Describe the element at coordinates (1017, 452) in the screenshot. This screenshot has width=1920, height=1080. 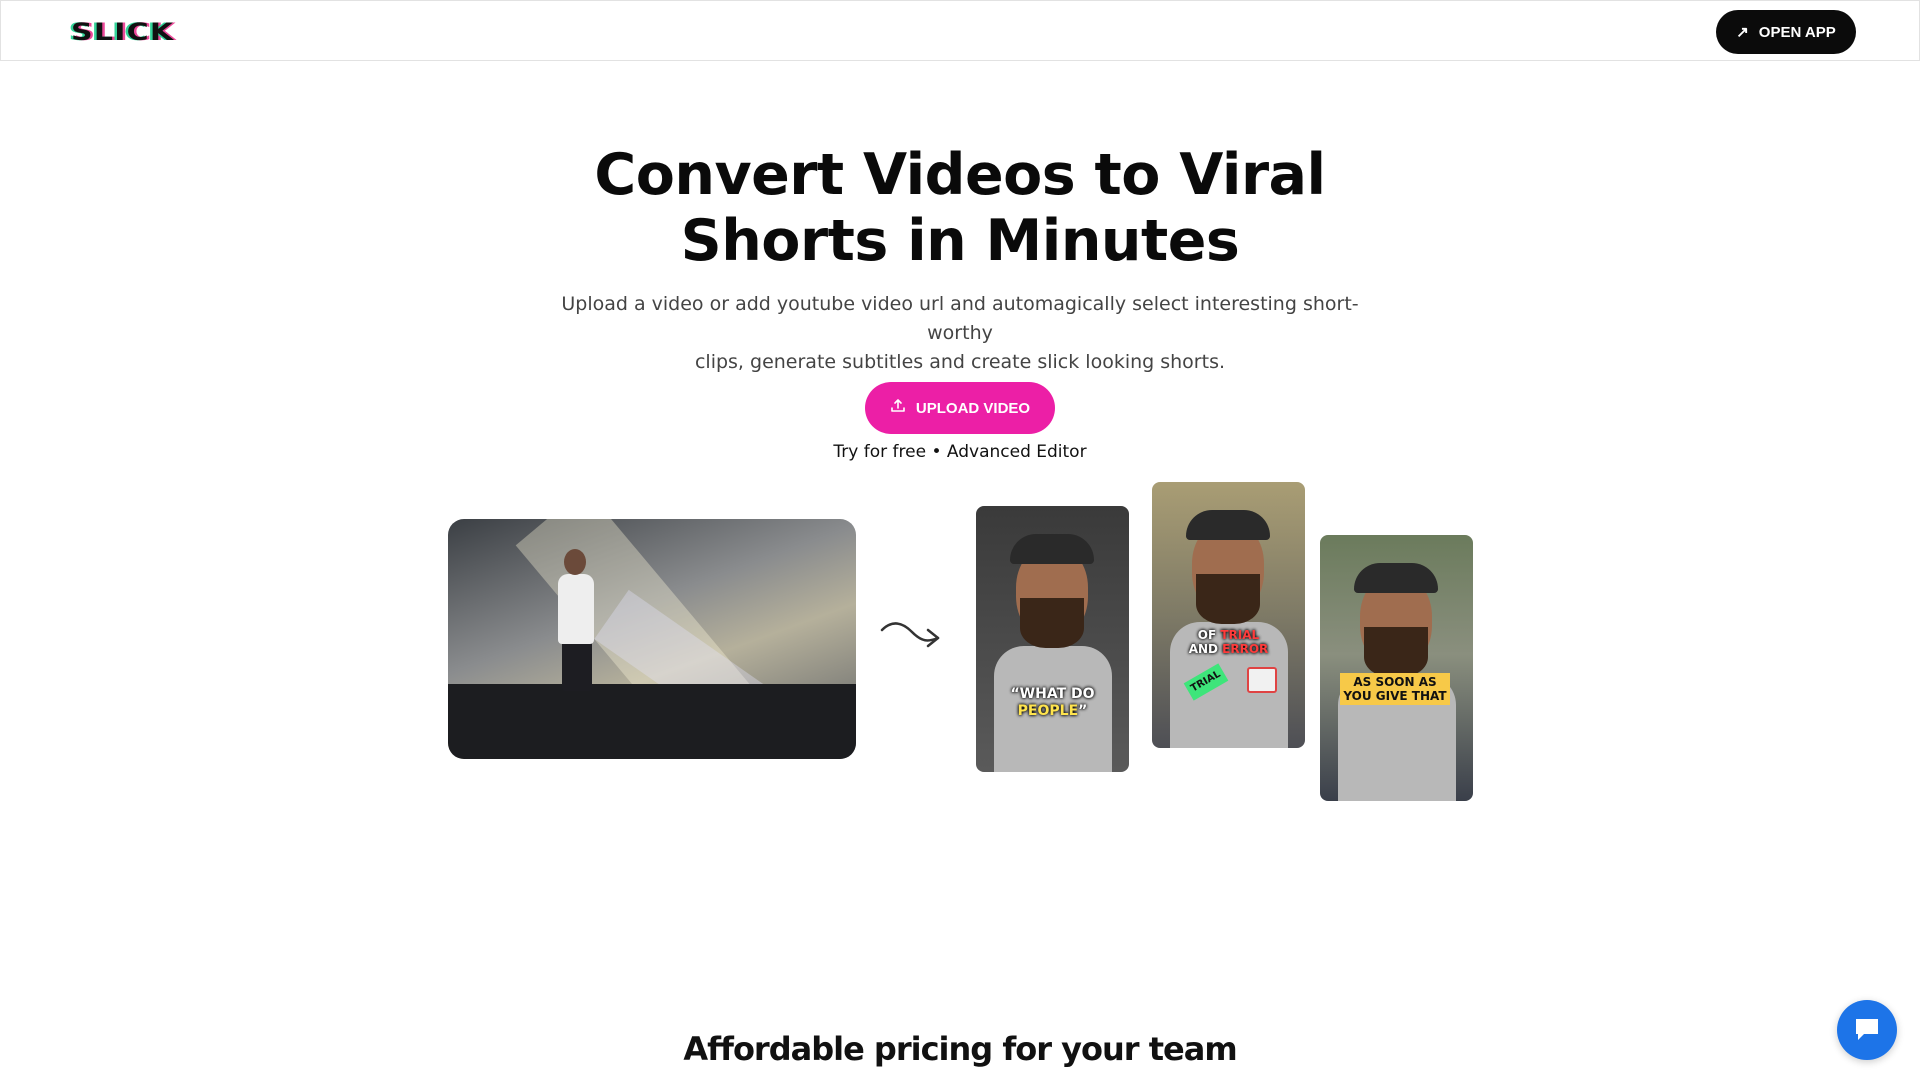
I see `advanced-editor-link: Advanced Editor` at that location.